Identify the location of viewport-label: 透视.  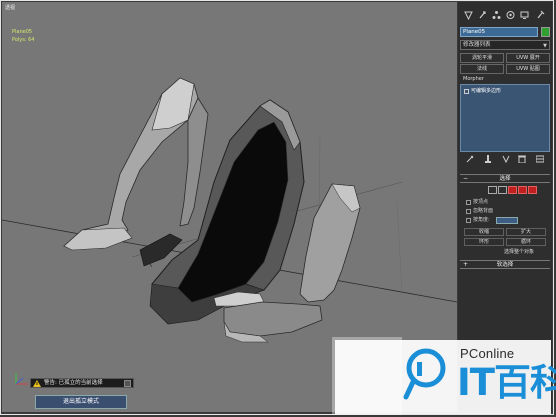
(10, 8).